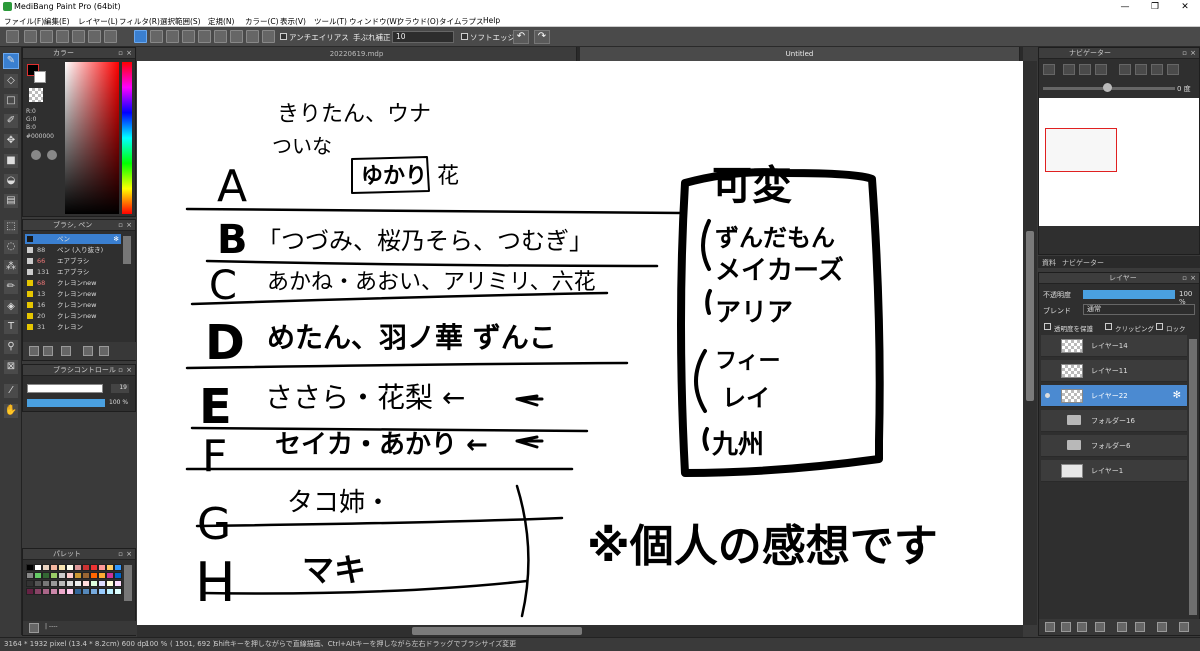 The image size is (1200, 651). I want to click on brush-opacity-slider, so click(66, 403).